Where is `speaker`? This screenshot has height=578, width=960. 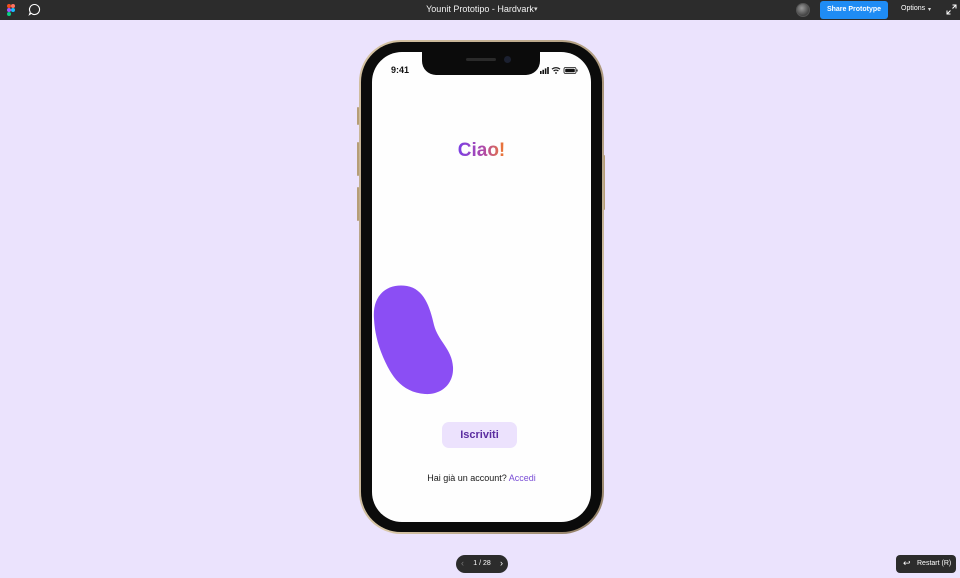 speaker is located at coordinates (481, 59).